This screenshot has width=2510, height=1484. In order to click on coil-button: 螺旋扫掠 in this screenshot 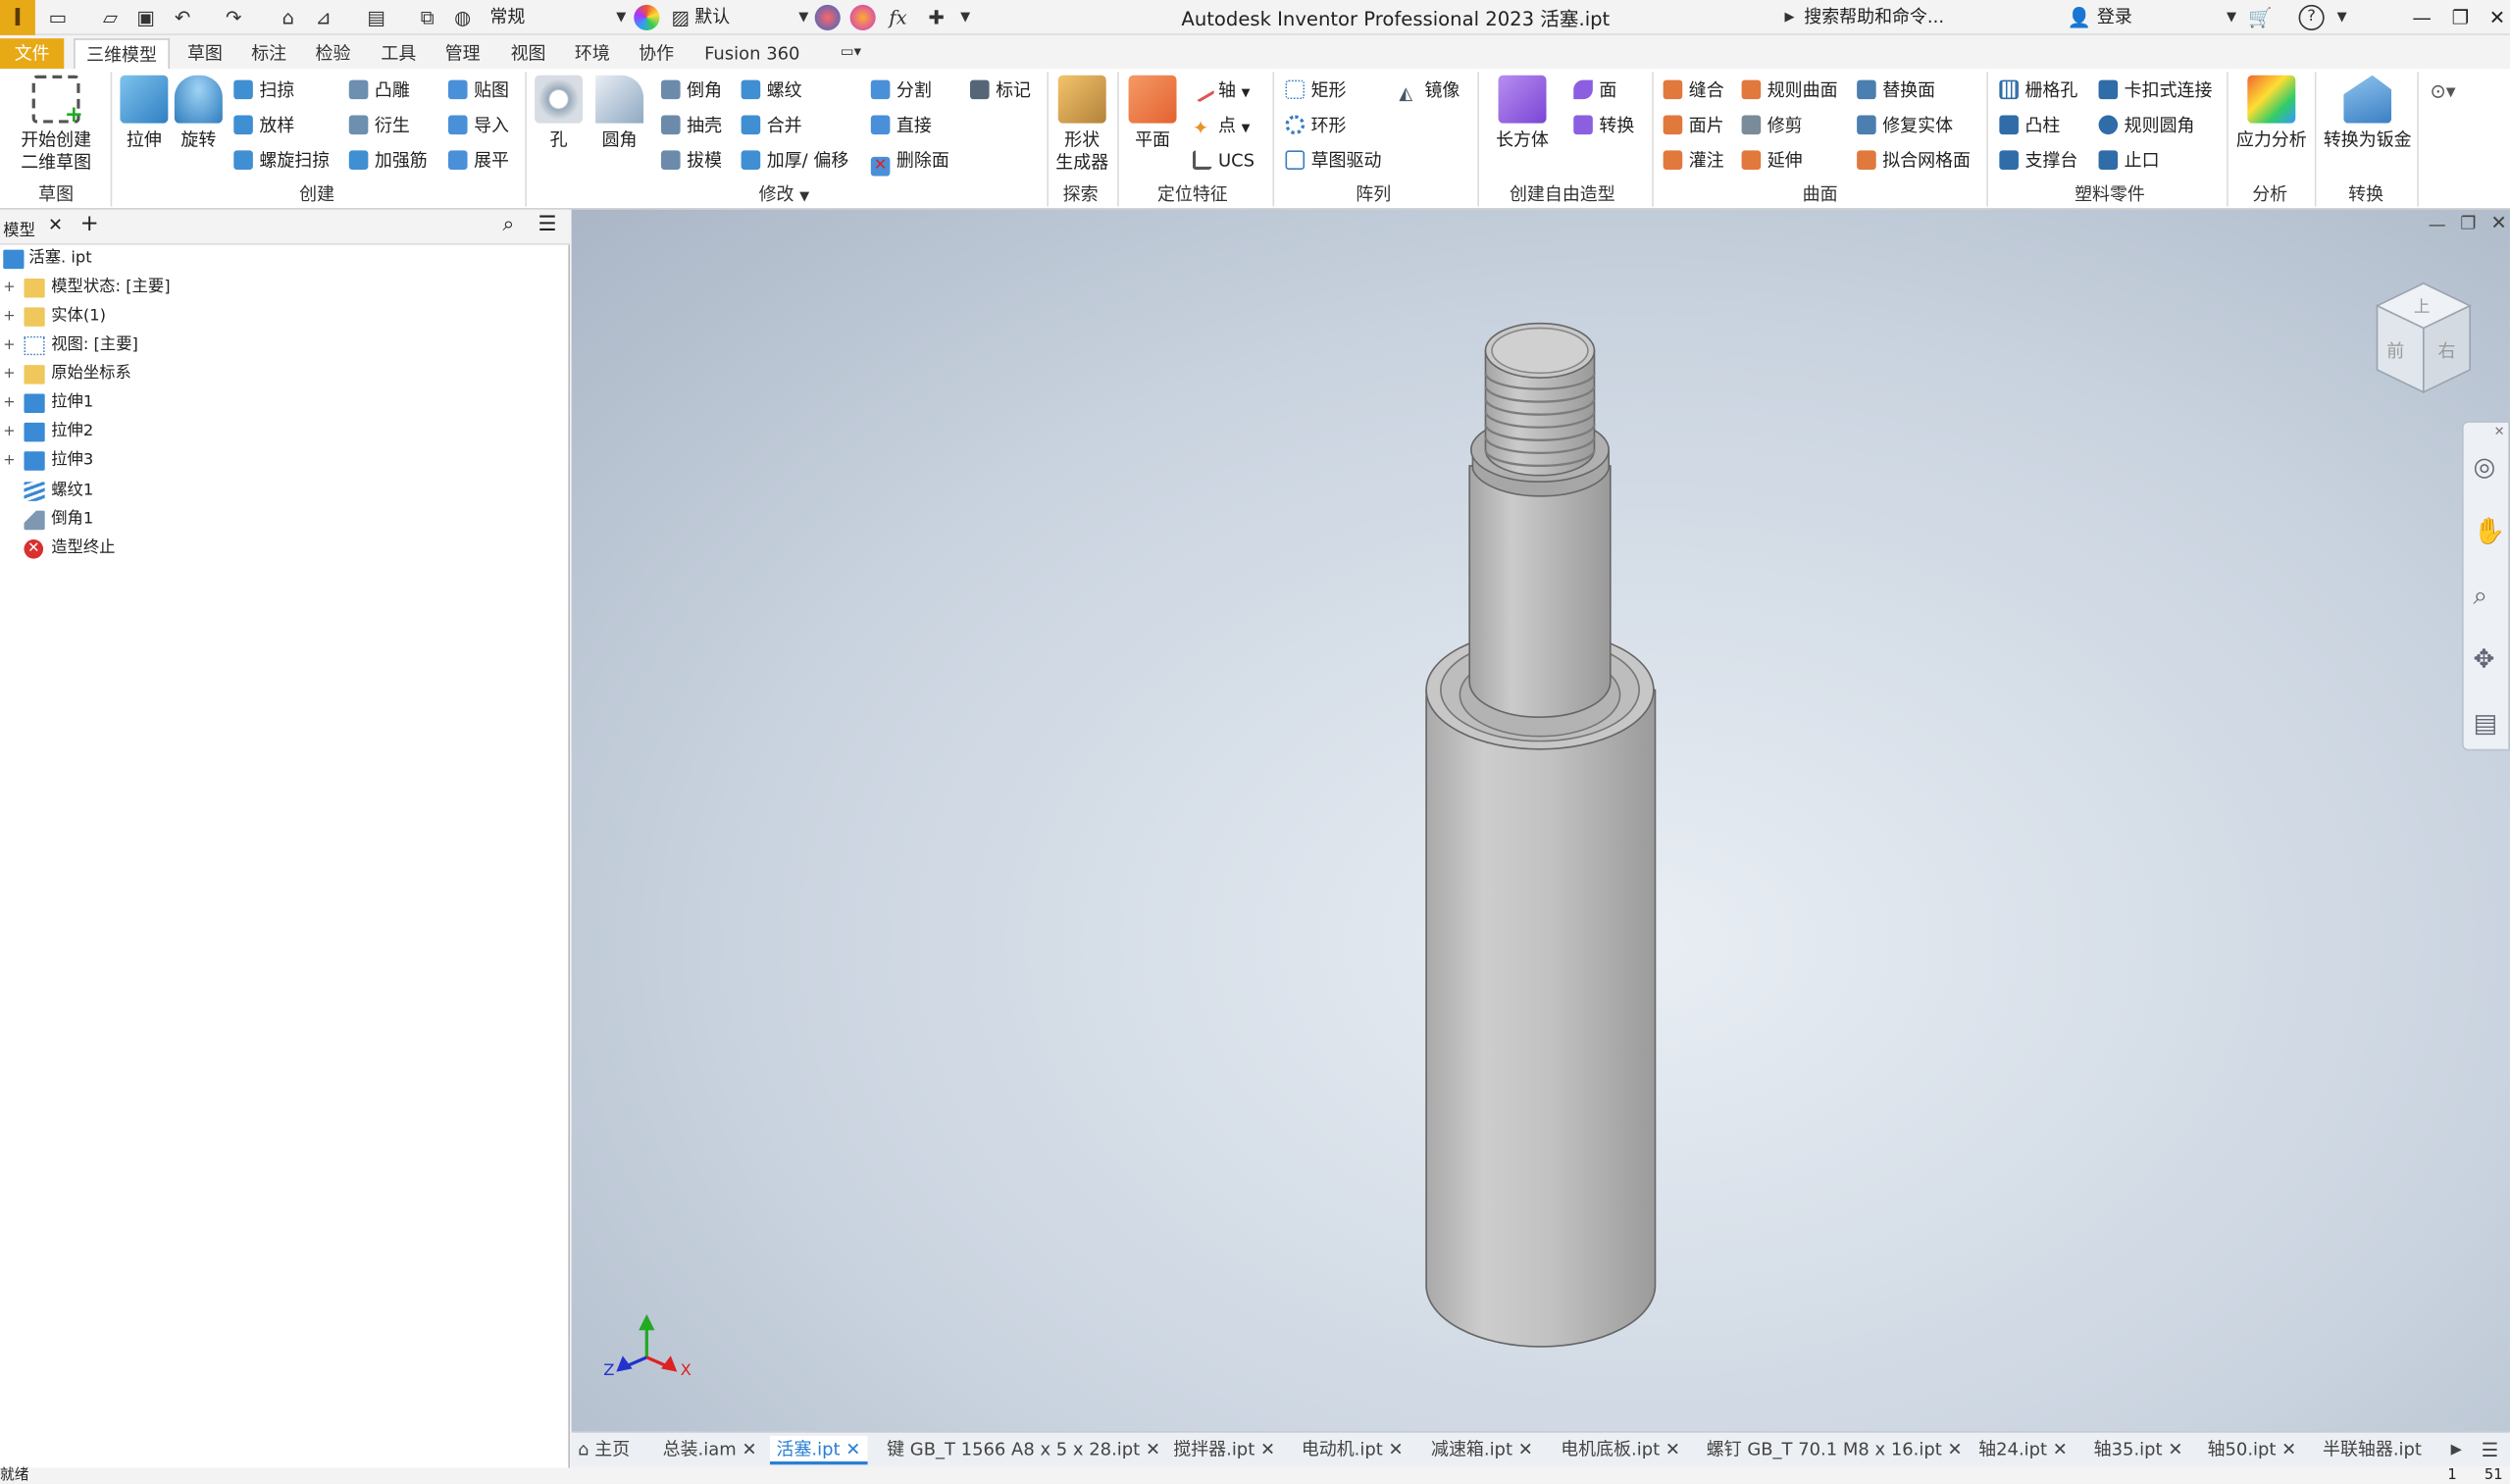, I will do `click(281, 162)`.